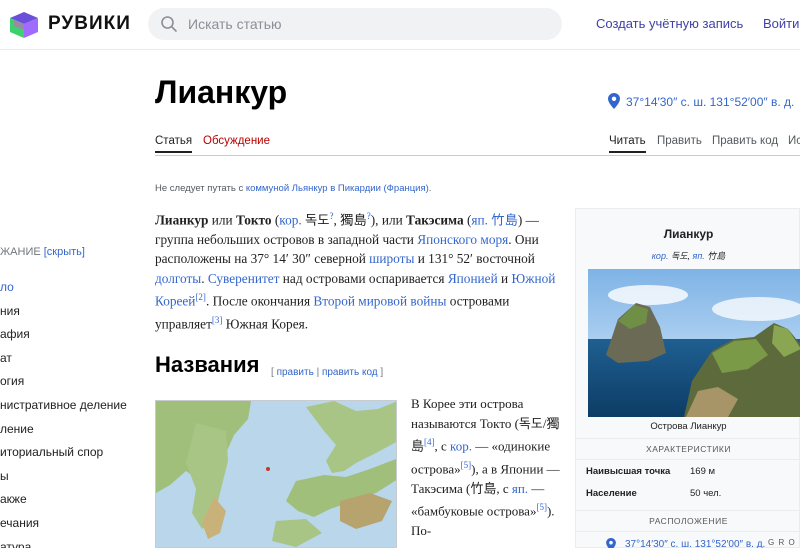 This screenshot has height=548, width=800. Describe the element at coordinates (368, 24) in the screenshot. I see `search-input` at that location.